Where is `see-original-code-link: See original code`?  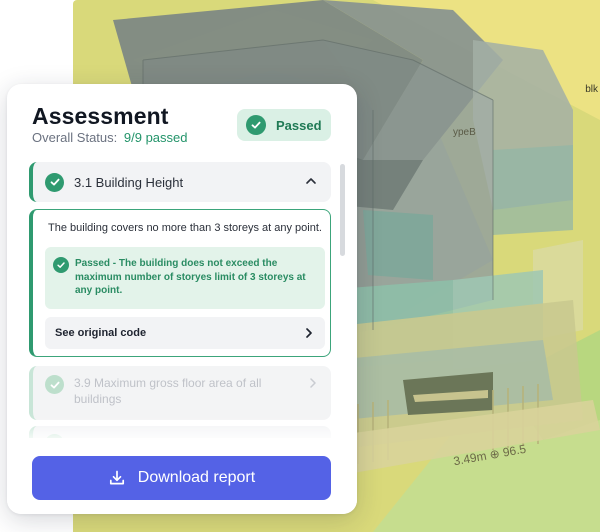
see-original-code-link: See original code is located at coordinates (185, 333).